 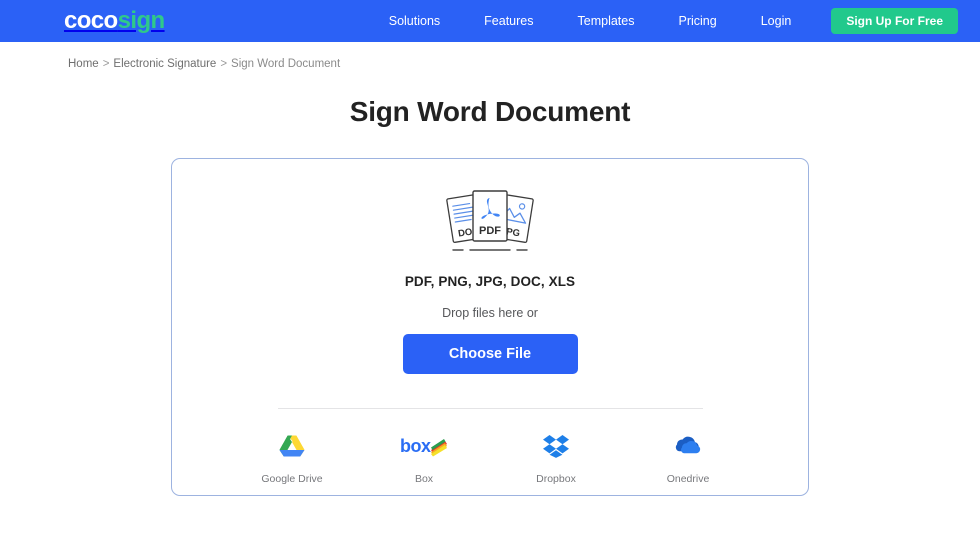 What do you see at coordinates (490, 458) in the screenshot?
I see `cloud-storage-options: Google Drive box Box Dropbox Onedrive` at bounding box center [490, 458].